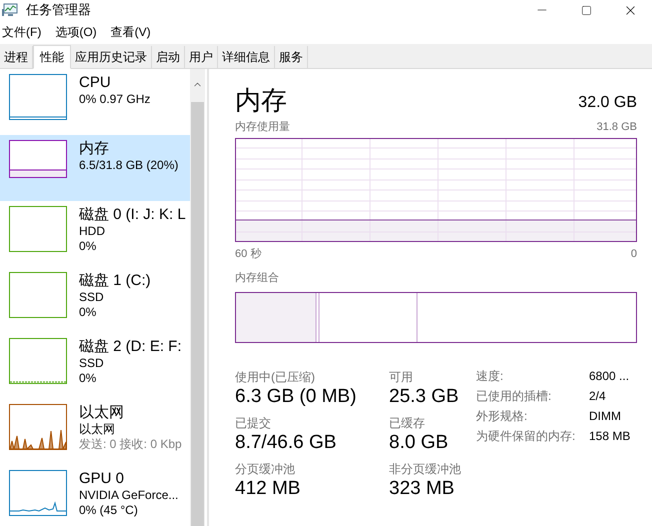 The height and width of the screenshot is (526, 652). What do you see at coordinates (265, 468) in the screenshot?
I see `stat-label: 分页缓冲池` at bounding box center [265, 468].